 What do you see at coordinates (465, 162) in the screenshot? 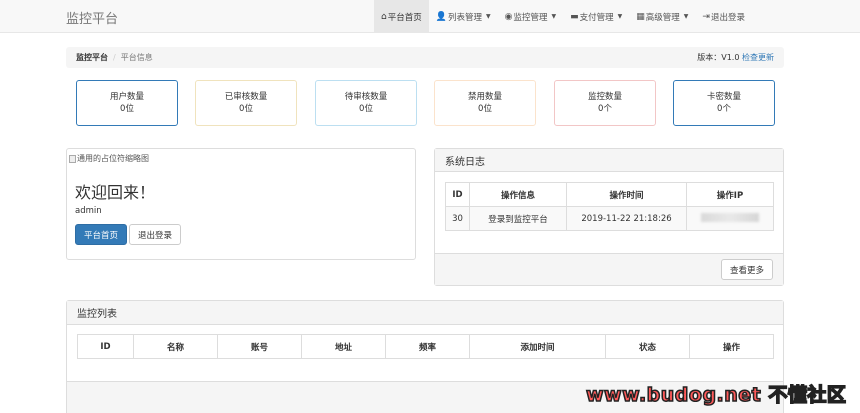
I see `system-log-title: 系统日志` at bounding box center [465, 162].